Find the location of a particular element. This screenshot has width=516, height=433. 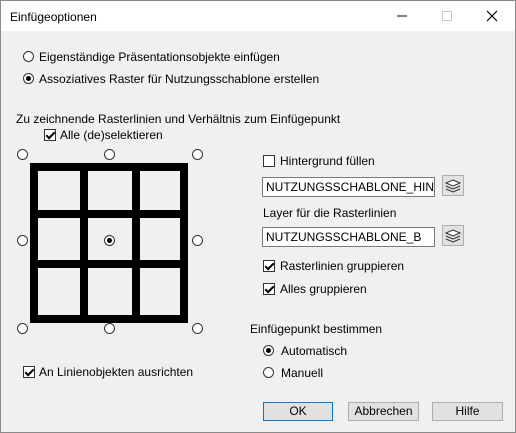

anchor-top-left is located at coordinates (22, 154).